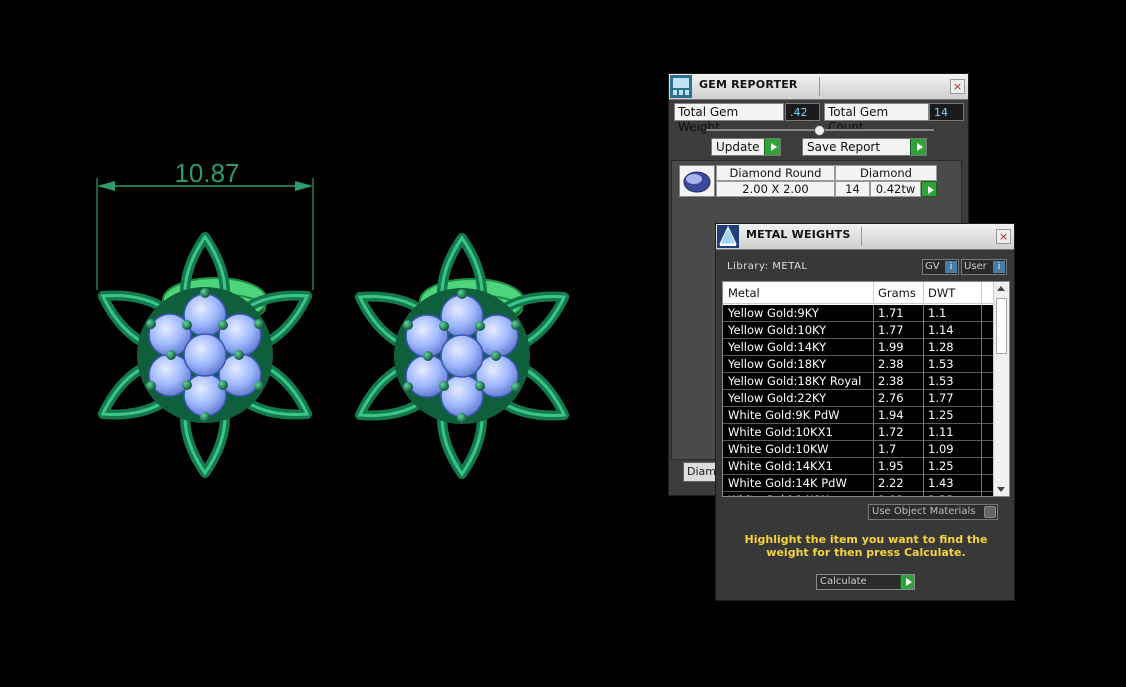 This screenshot has height=687, width=1126. I want to click on scroll-down-icon, so click(1001, 489).